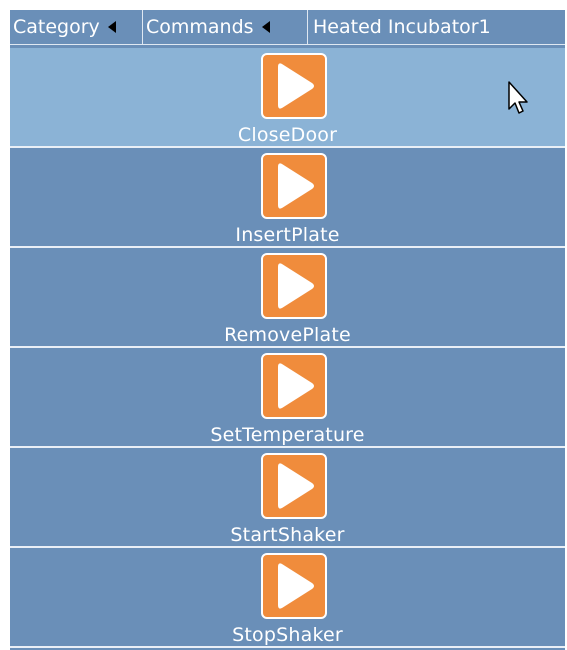 This screenshot has width=567, height=650. Describe the element at coordinates (287, 635) in the screenshot. I see `command-label: StopShaker` at that location.